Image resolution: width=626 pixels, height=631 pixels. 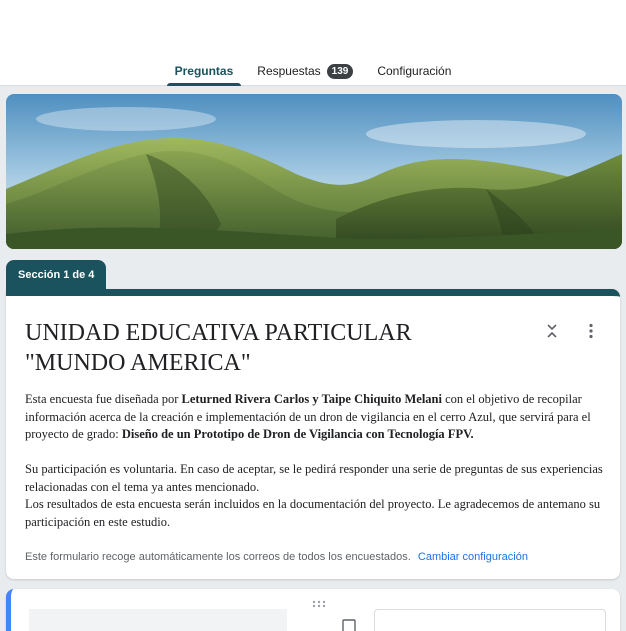 What do you see at coordinates (158, 620) in the screenshot?
I see `question-title-input` at bounding box center [158, 620].